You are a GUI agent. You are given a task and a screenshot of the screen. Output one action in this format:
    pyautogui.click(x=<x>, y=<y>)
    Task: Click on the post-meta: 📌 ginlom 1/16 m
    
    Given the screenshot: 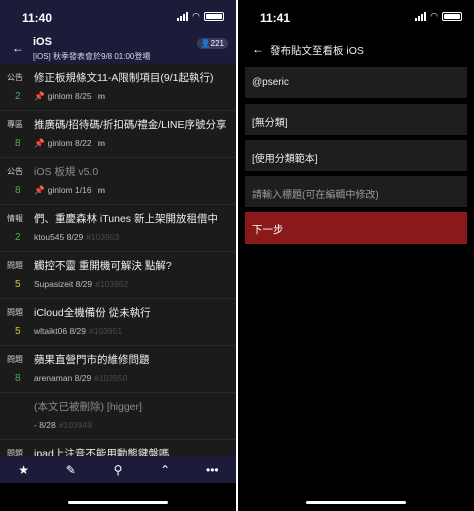 What is the action you would take?
    pyautogui.click(x=69, y=190)
    